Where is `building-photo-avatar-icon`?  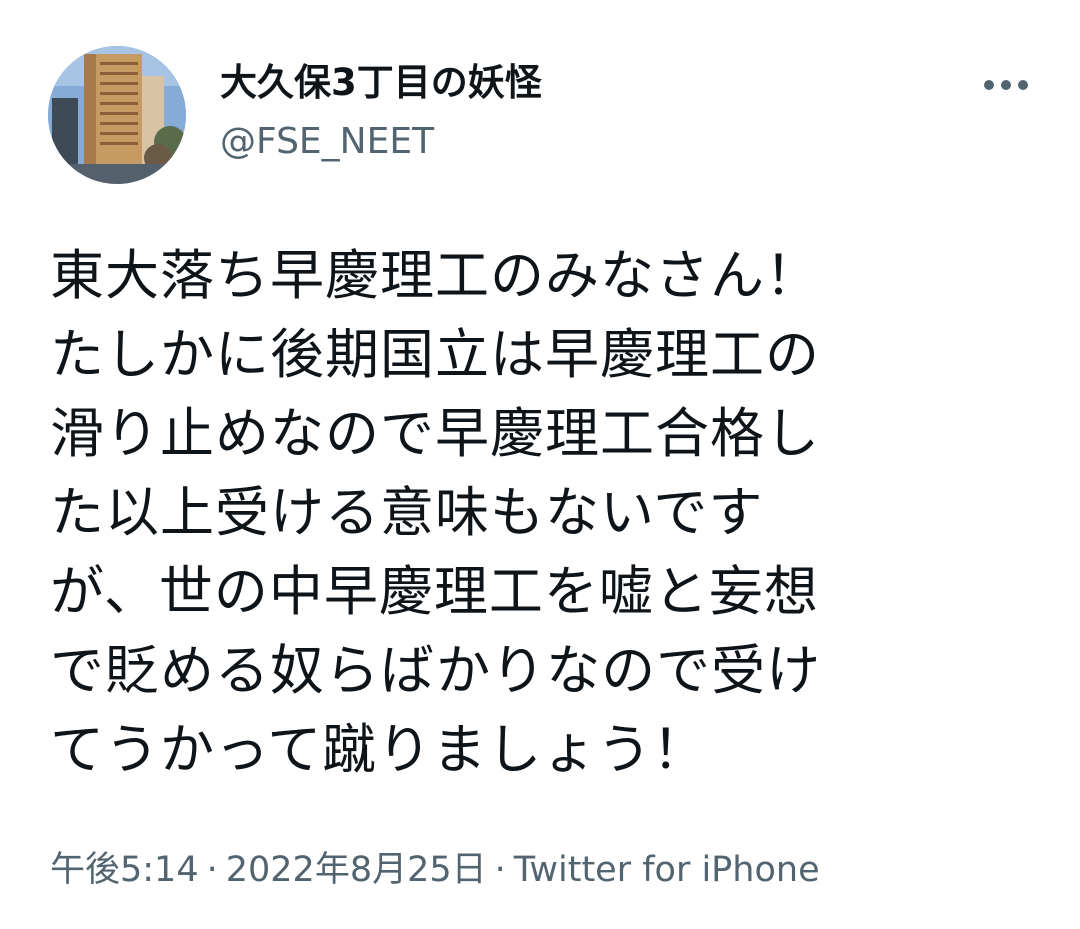 building-photo-avatar-icon is located at coordinates (117, 115).